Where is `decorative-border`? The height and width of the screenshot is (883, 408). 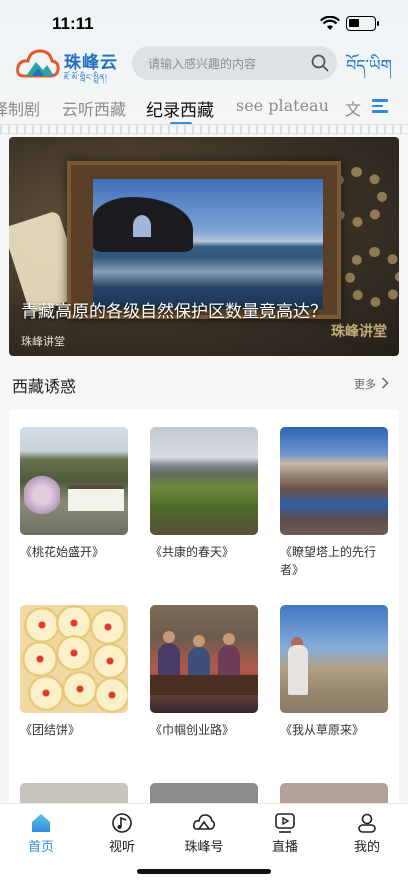
decorative-border is located at coordinates (204, 129).